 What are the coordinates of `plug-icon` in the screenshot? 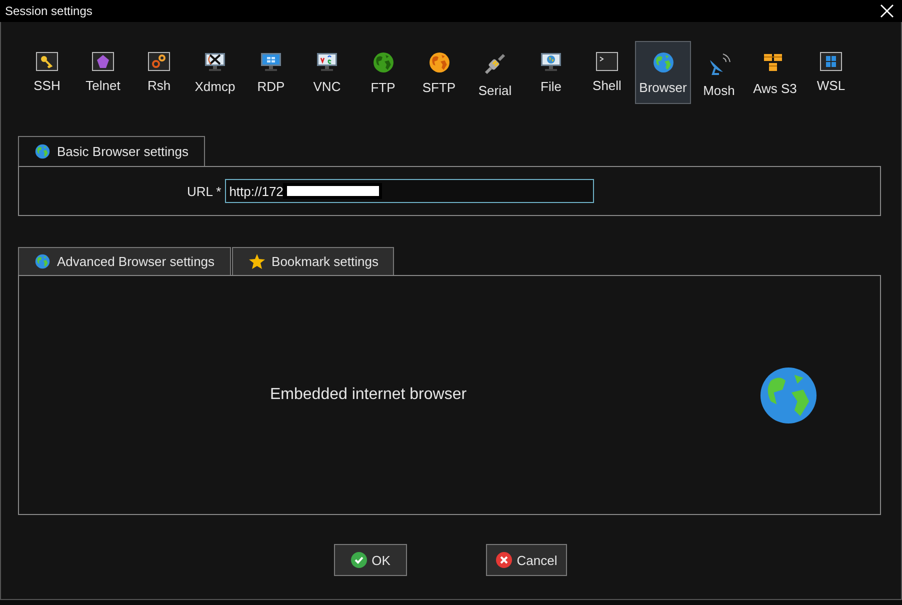 It's located at (495, 64).